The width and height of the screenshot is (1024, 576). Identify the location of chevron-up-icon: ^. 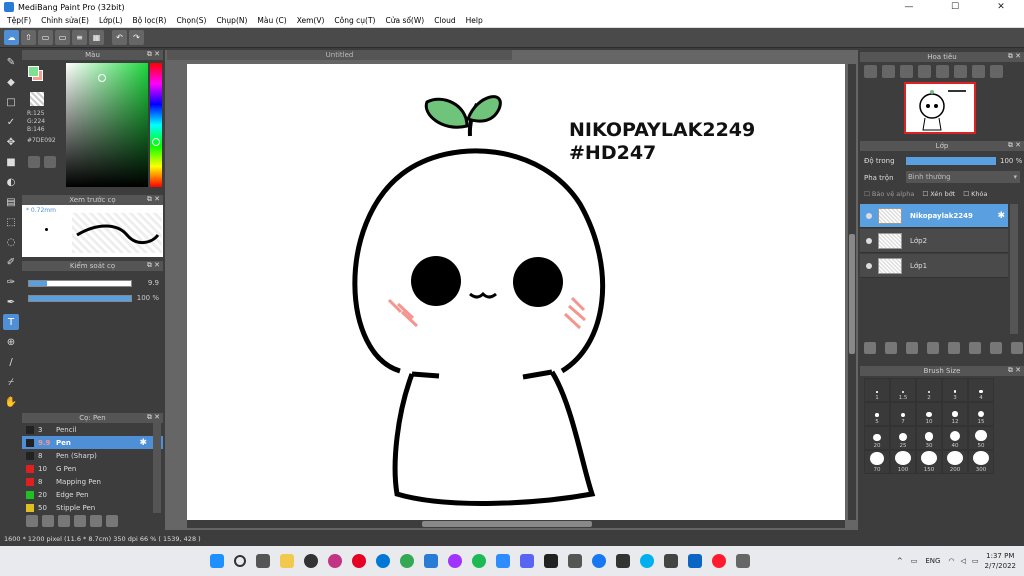
(900, 561).